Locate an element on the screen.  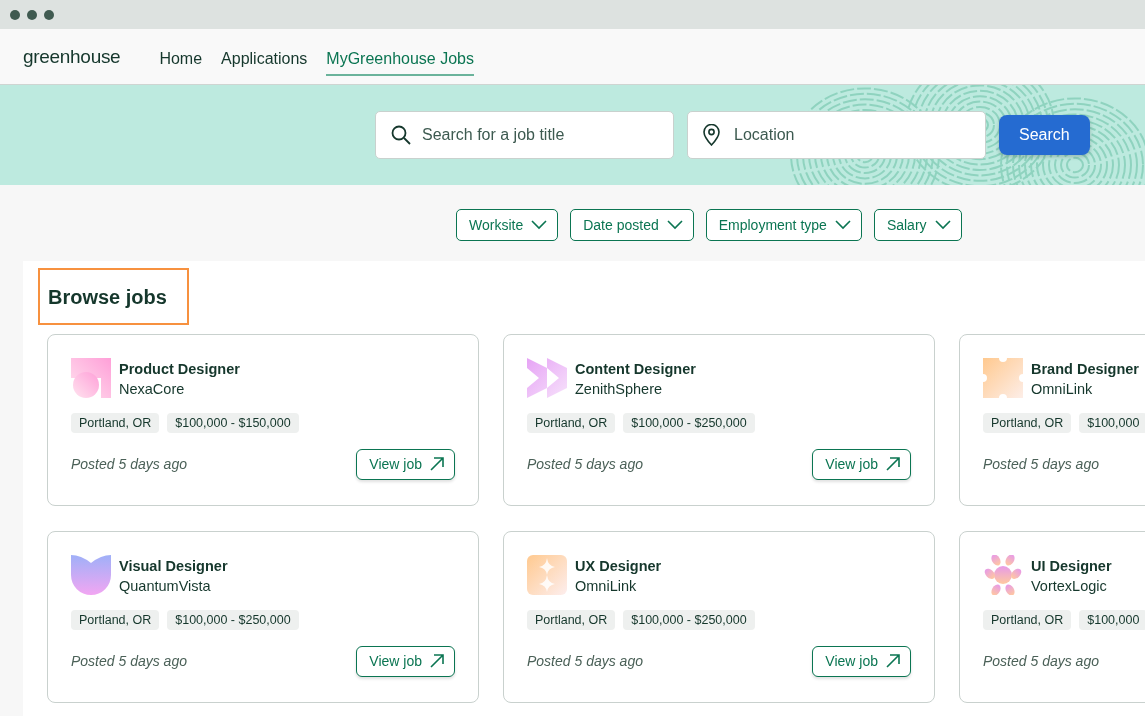
company-name: QuantumVista is located at coordinates (165, 586).